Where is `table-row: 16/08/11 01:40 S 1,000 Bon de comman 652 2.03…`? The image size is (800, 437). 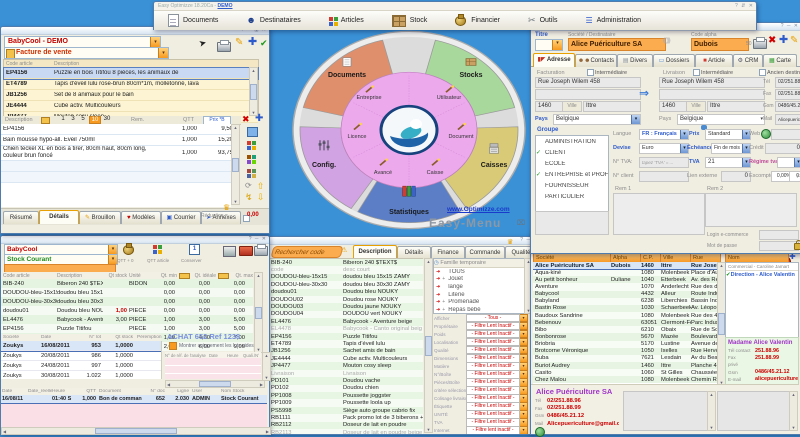 table-row: 16/08/11 01:40 S 1,000 Bon de comman 652 2.03… is located at coordinates (134, 399).